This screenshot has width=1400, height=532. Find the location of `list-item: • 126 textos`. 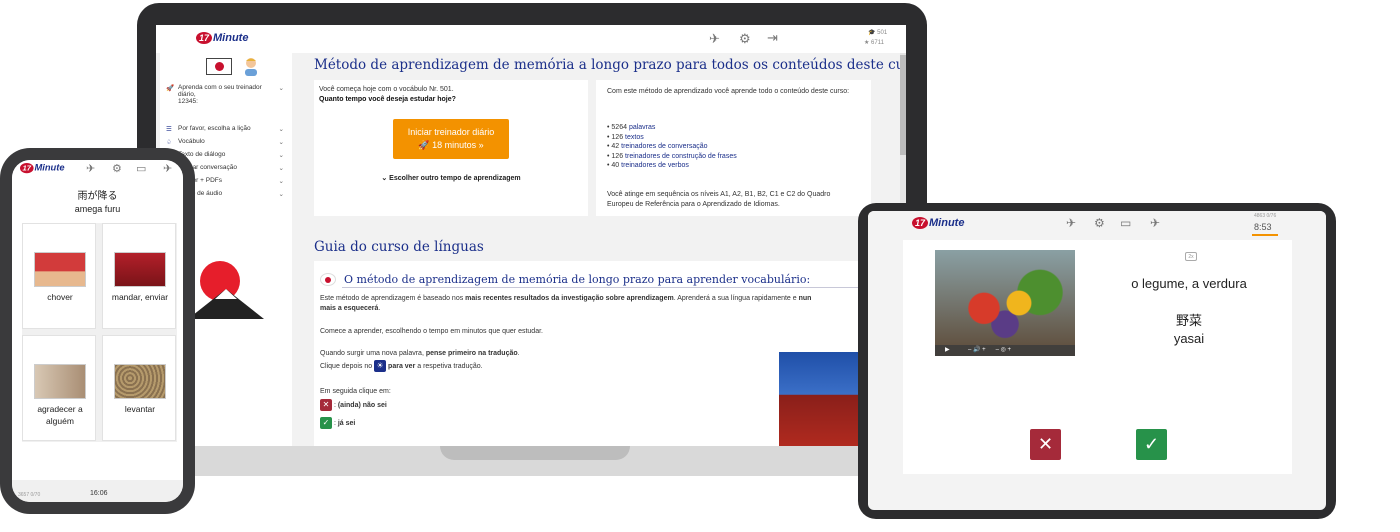

list-item: • 126 textos is located at coordinates (625, 137).